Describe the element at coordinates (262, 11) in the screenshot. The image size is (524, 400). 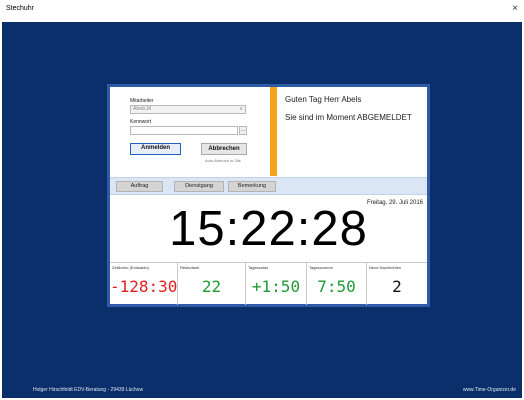
I see `title-bar: Stechuhr ×` at that location.